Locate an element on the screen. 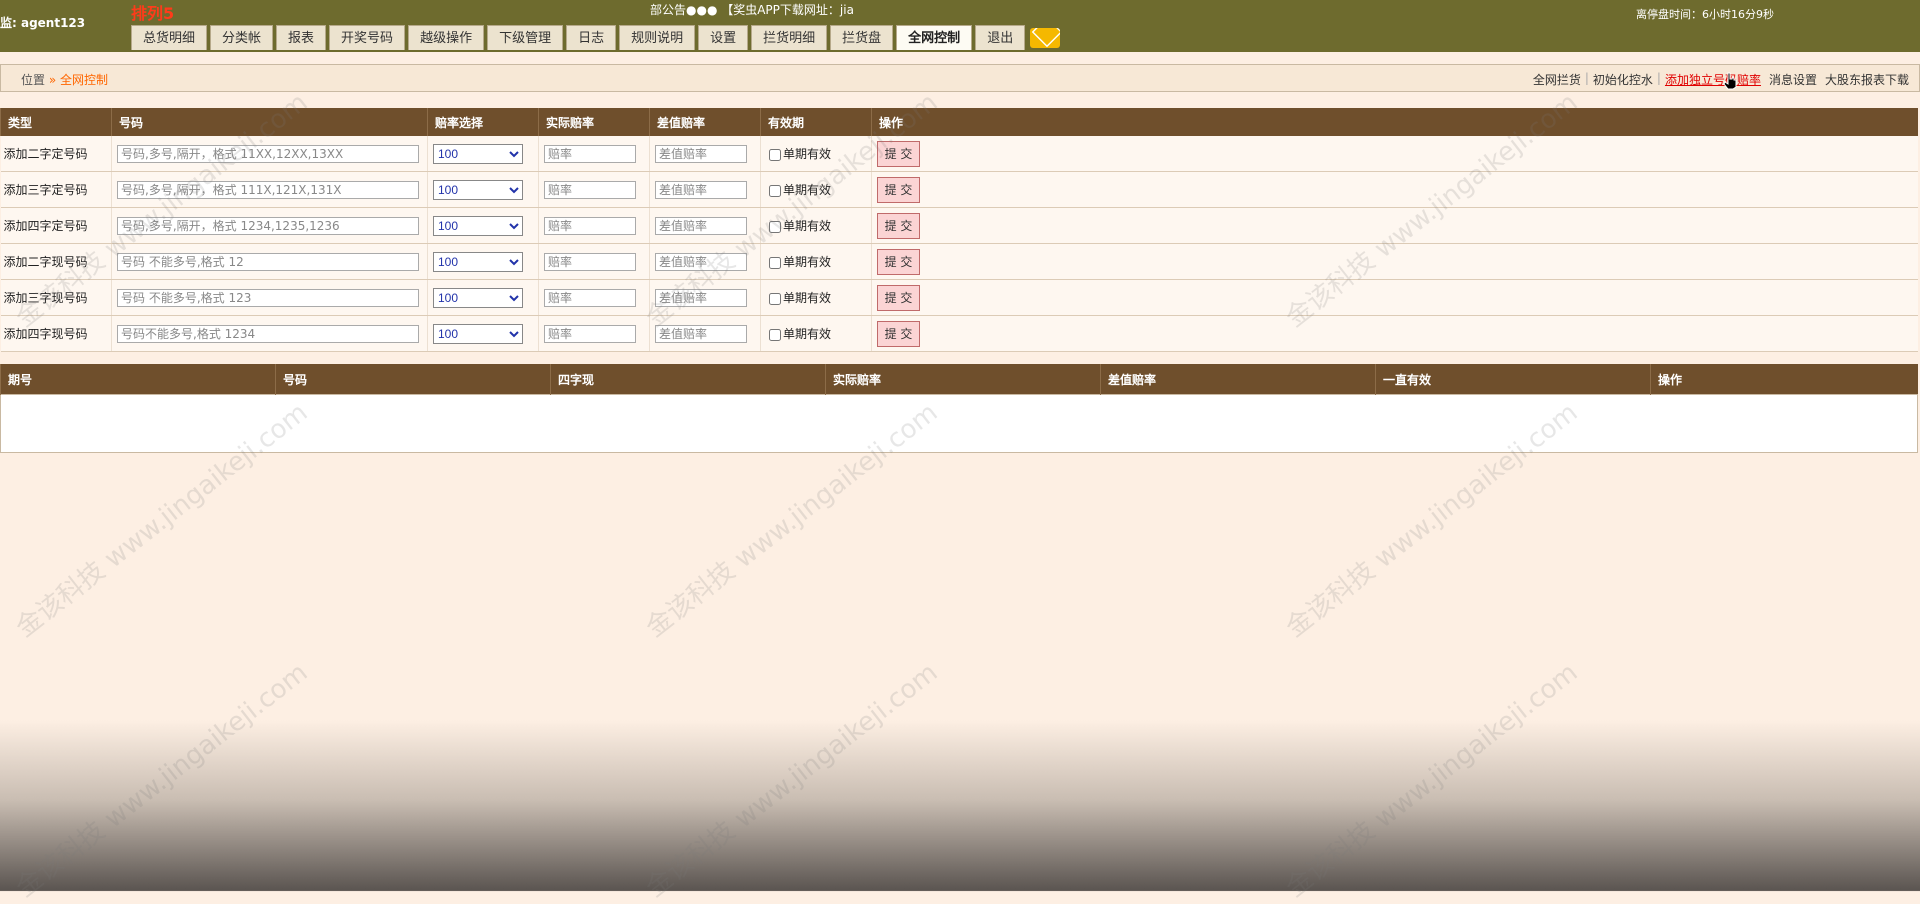 The width and height of the screenshot is (1920, 904). tab-logout: 退出 is located at coordinates (1000, 37).